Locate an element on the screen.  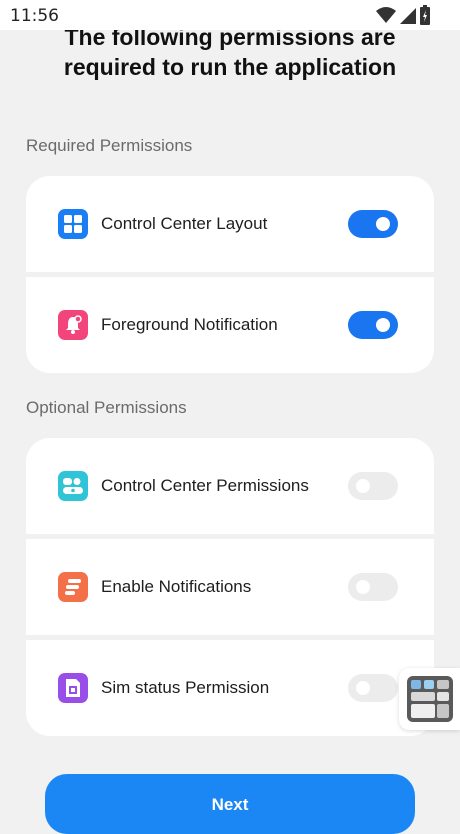
notification-lines-icon is located at coordinates (73, 587).